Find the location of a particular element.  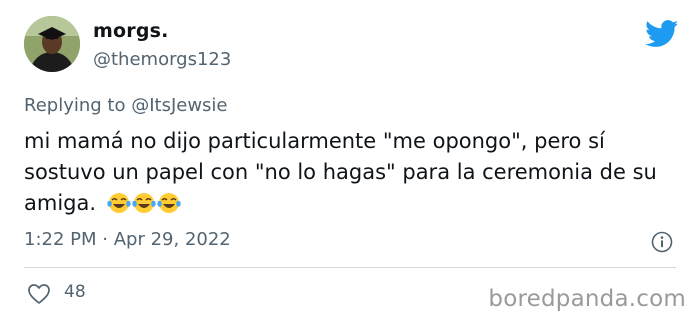

twitter-bird-icon is located at coordinates (662, 34).